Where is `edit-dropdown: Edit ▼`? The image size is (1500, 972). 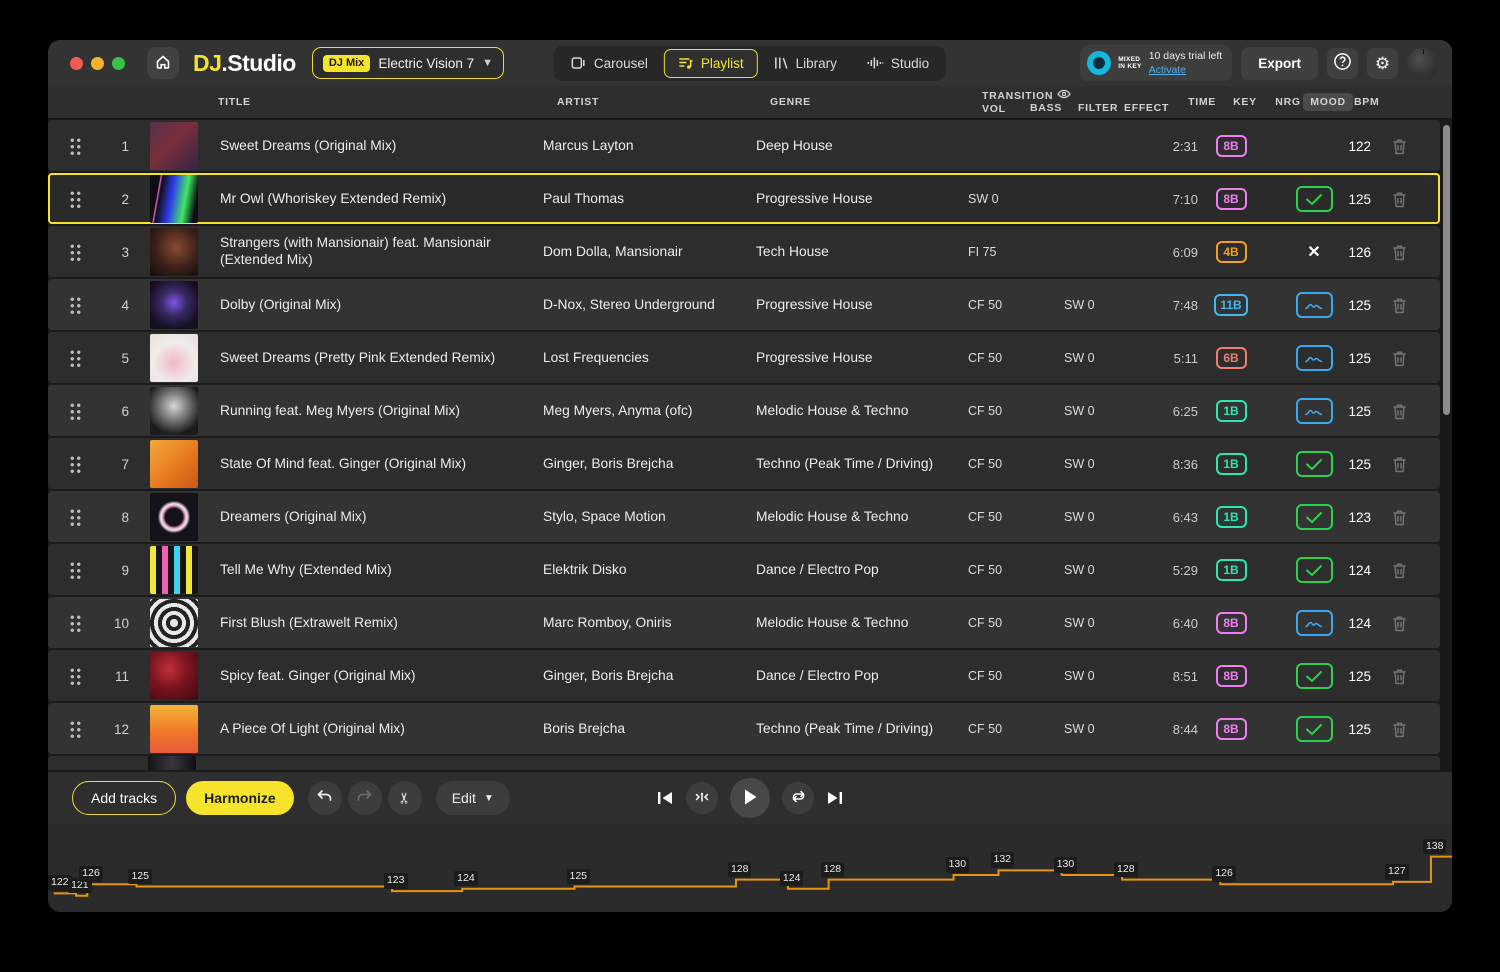
edit-dropdown: Edit ▼ is located at coordinates (472, 798).